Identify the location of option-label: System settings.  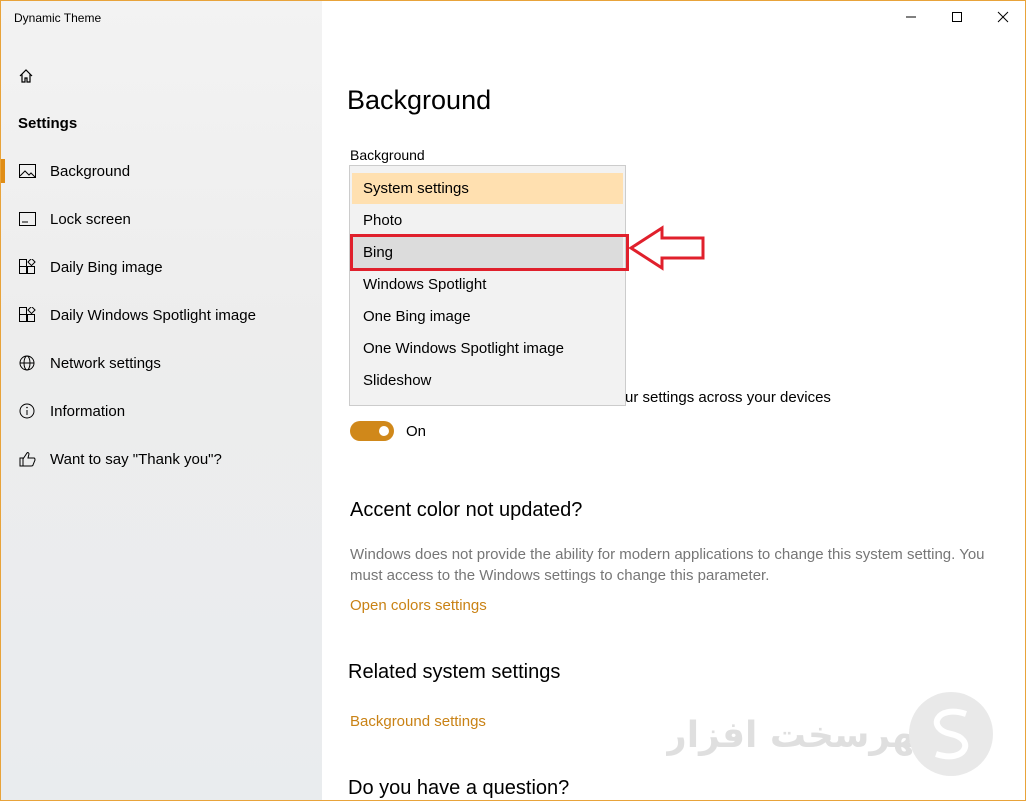
(416, 188).